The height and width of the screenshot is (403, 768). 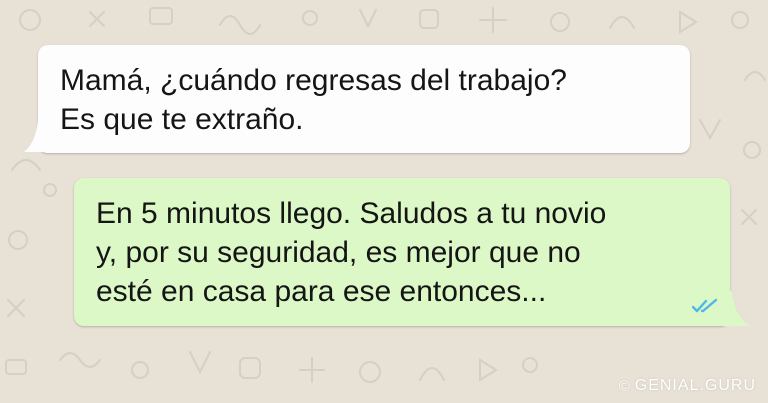 What do you see at coordinates (705, 305) in the screenshot?
I see `double-check-icon` at bounding box center [705, 305].